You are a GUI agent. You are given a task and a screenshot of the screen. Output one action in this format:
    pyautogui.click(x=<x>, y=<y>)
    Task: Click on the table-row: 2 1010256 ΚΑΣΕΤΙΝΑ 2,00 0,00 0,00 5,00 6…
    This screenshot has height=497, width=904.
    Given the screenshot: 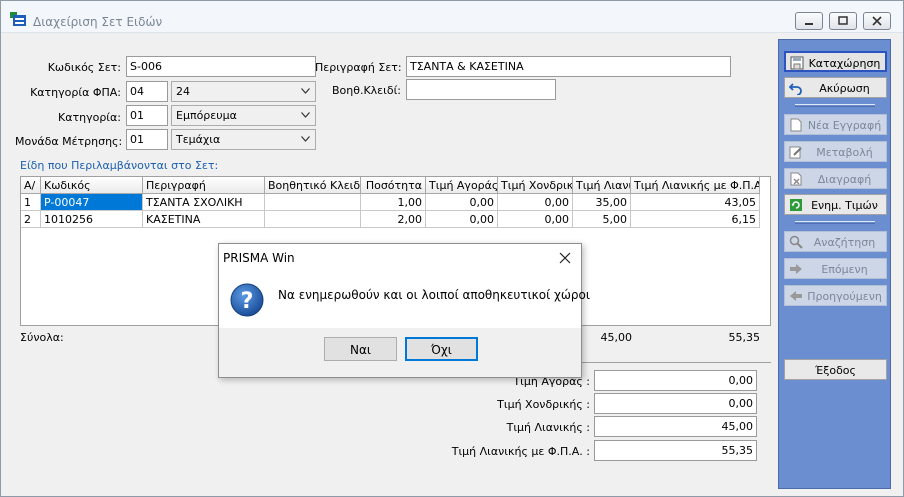 What is the action you would take?
    pyautogui.click(x=390, y=219)
    